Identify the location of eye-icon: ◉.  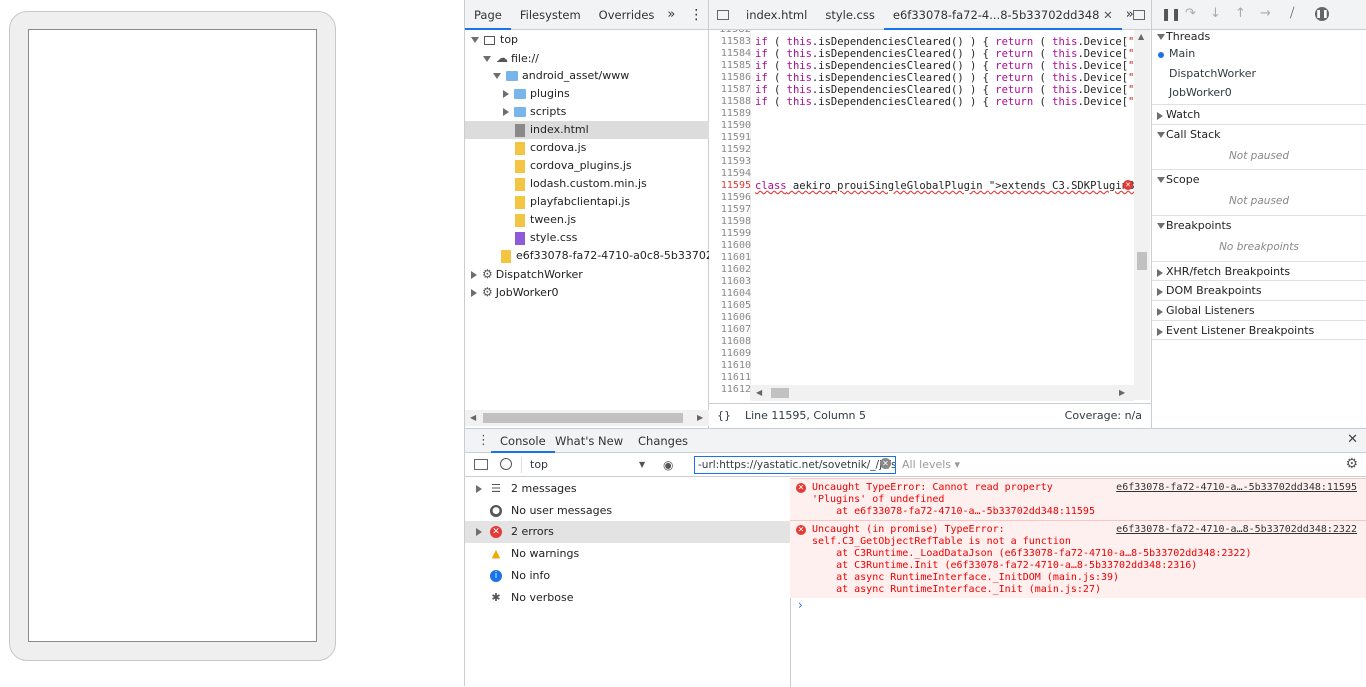
(668, 465).